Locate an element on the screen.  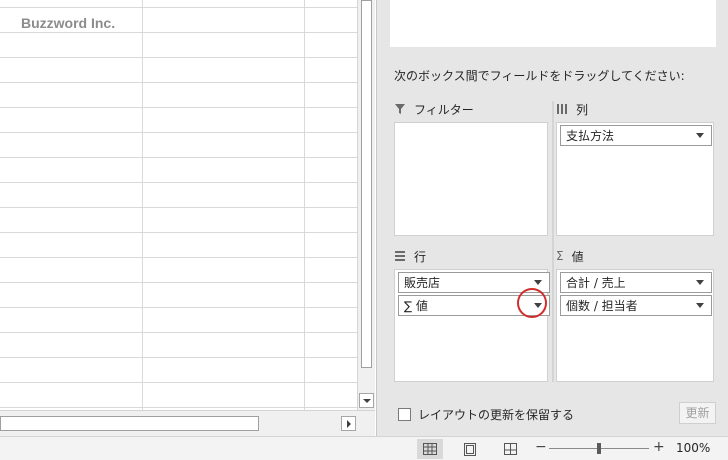
values-drop-box: 合計 / 売上 個数 / 担当者 is located at coordinates (635, 325).